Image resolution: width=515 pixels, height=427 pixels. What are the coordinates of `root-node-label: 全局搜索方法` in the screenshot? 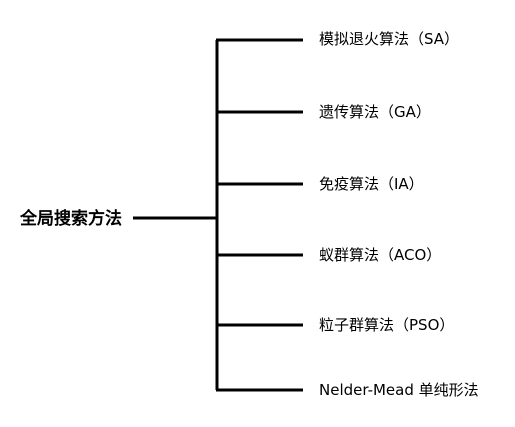 It's located at (71, 219).